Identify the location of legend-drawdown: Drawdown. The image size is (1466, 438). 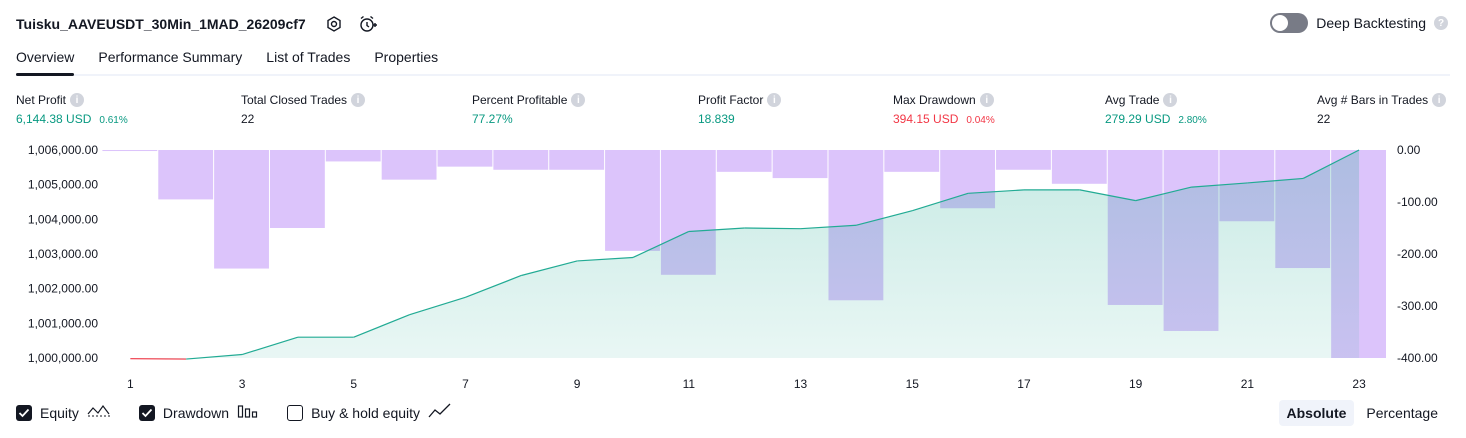
(198, 412).